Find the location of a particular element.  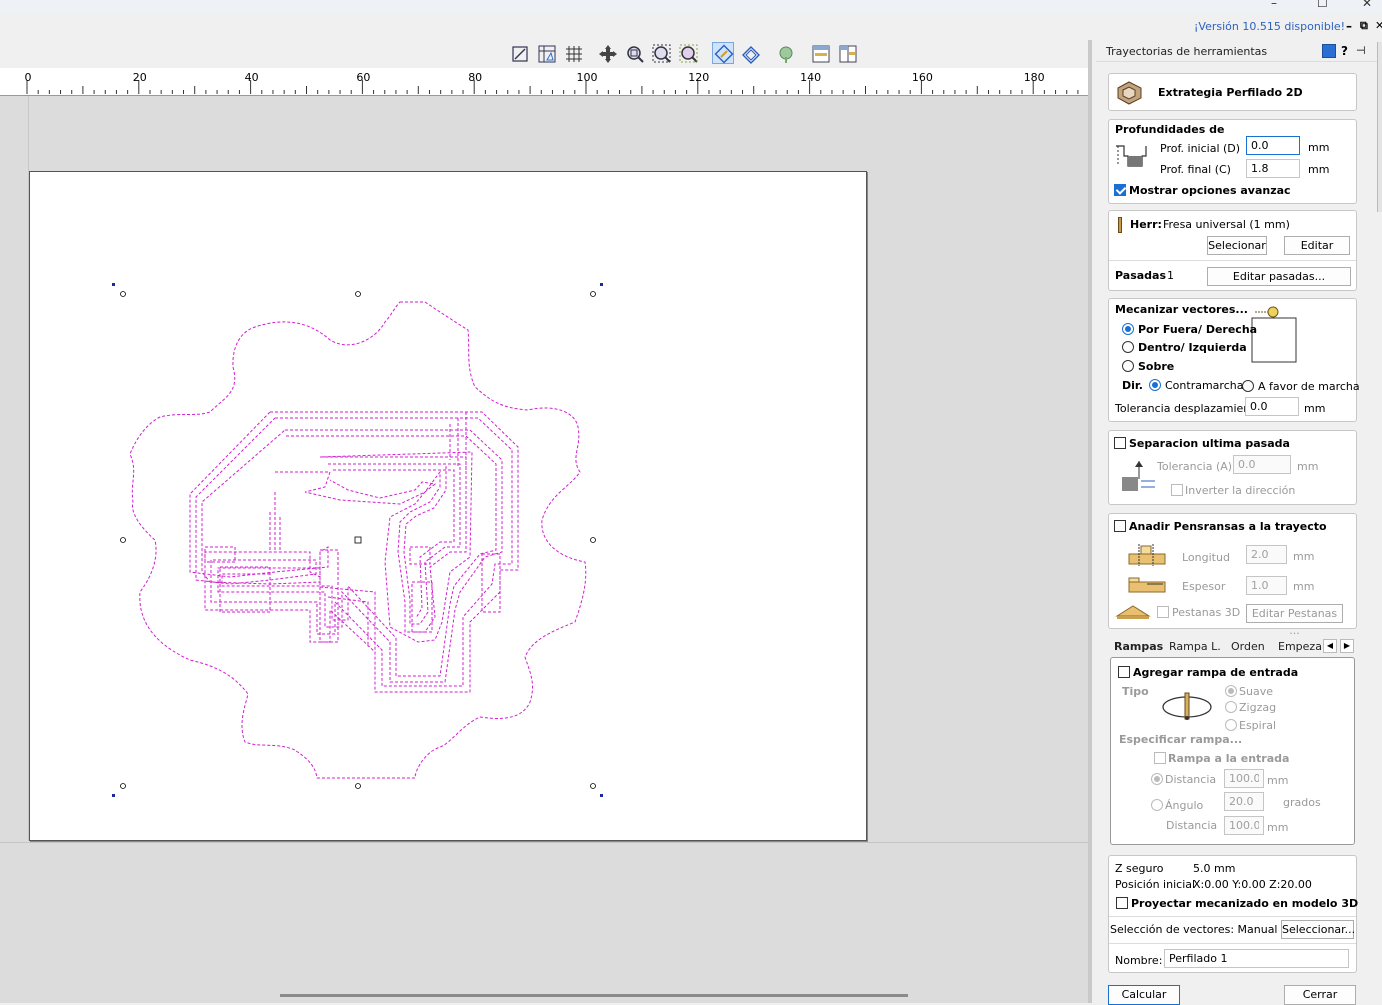

ramp-angle-radio is located at coordinates (1157, 805).